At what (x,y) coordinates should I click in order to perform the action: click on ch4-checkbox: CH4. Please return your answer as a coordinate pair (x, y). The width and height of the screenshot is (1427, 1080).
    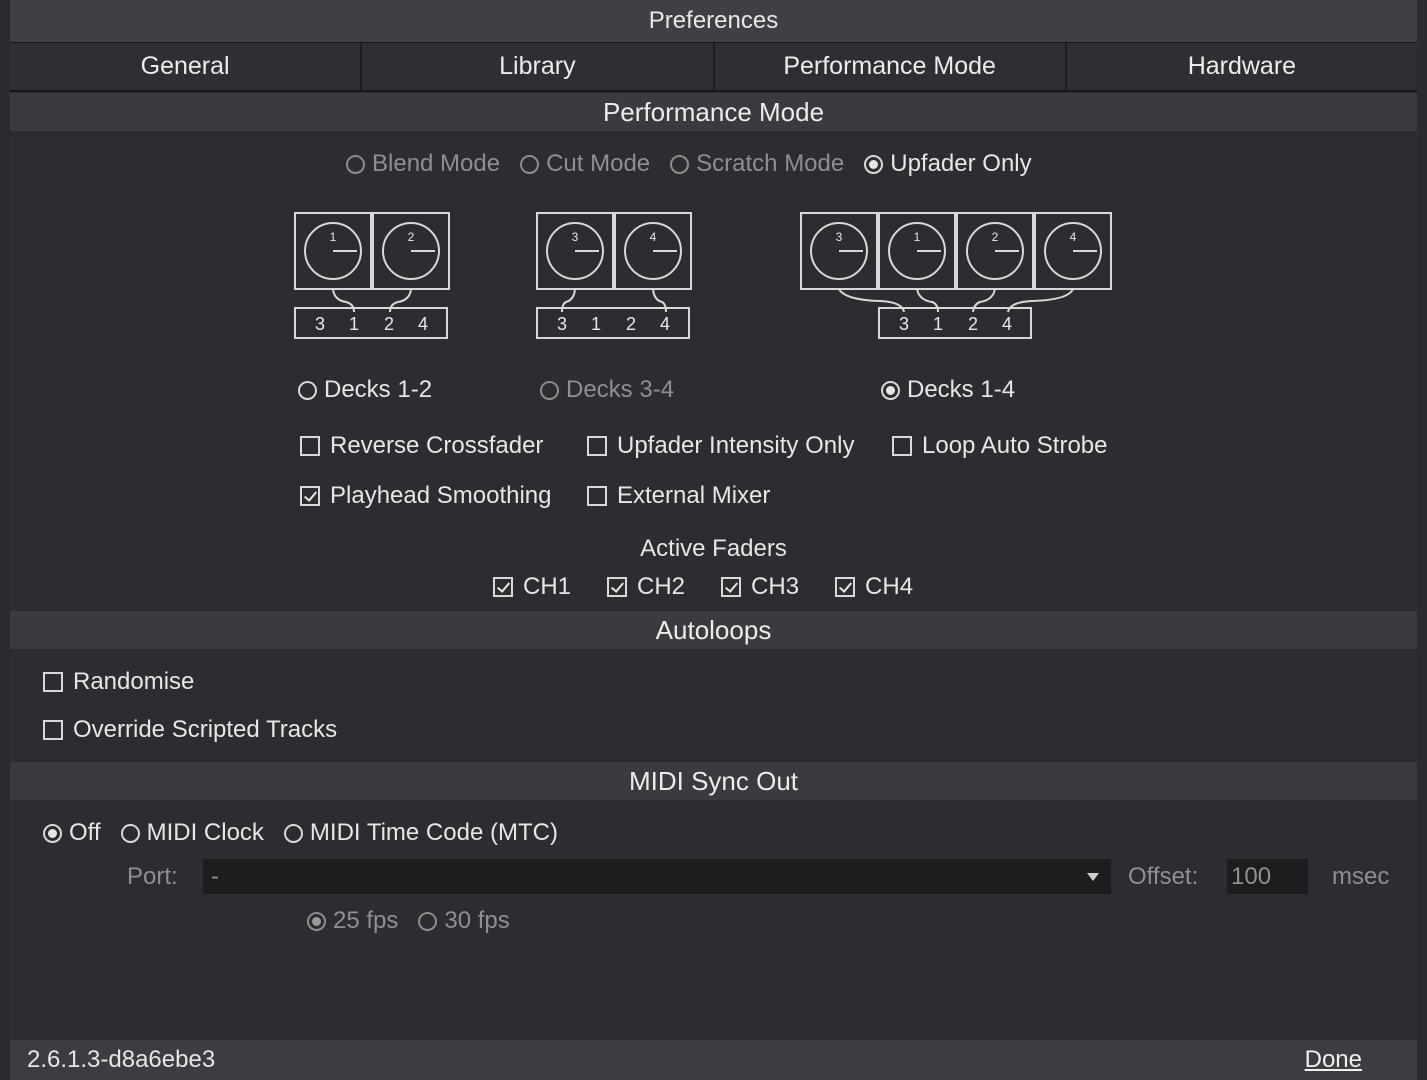
    Looking at the image, I should click on (874, 587).